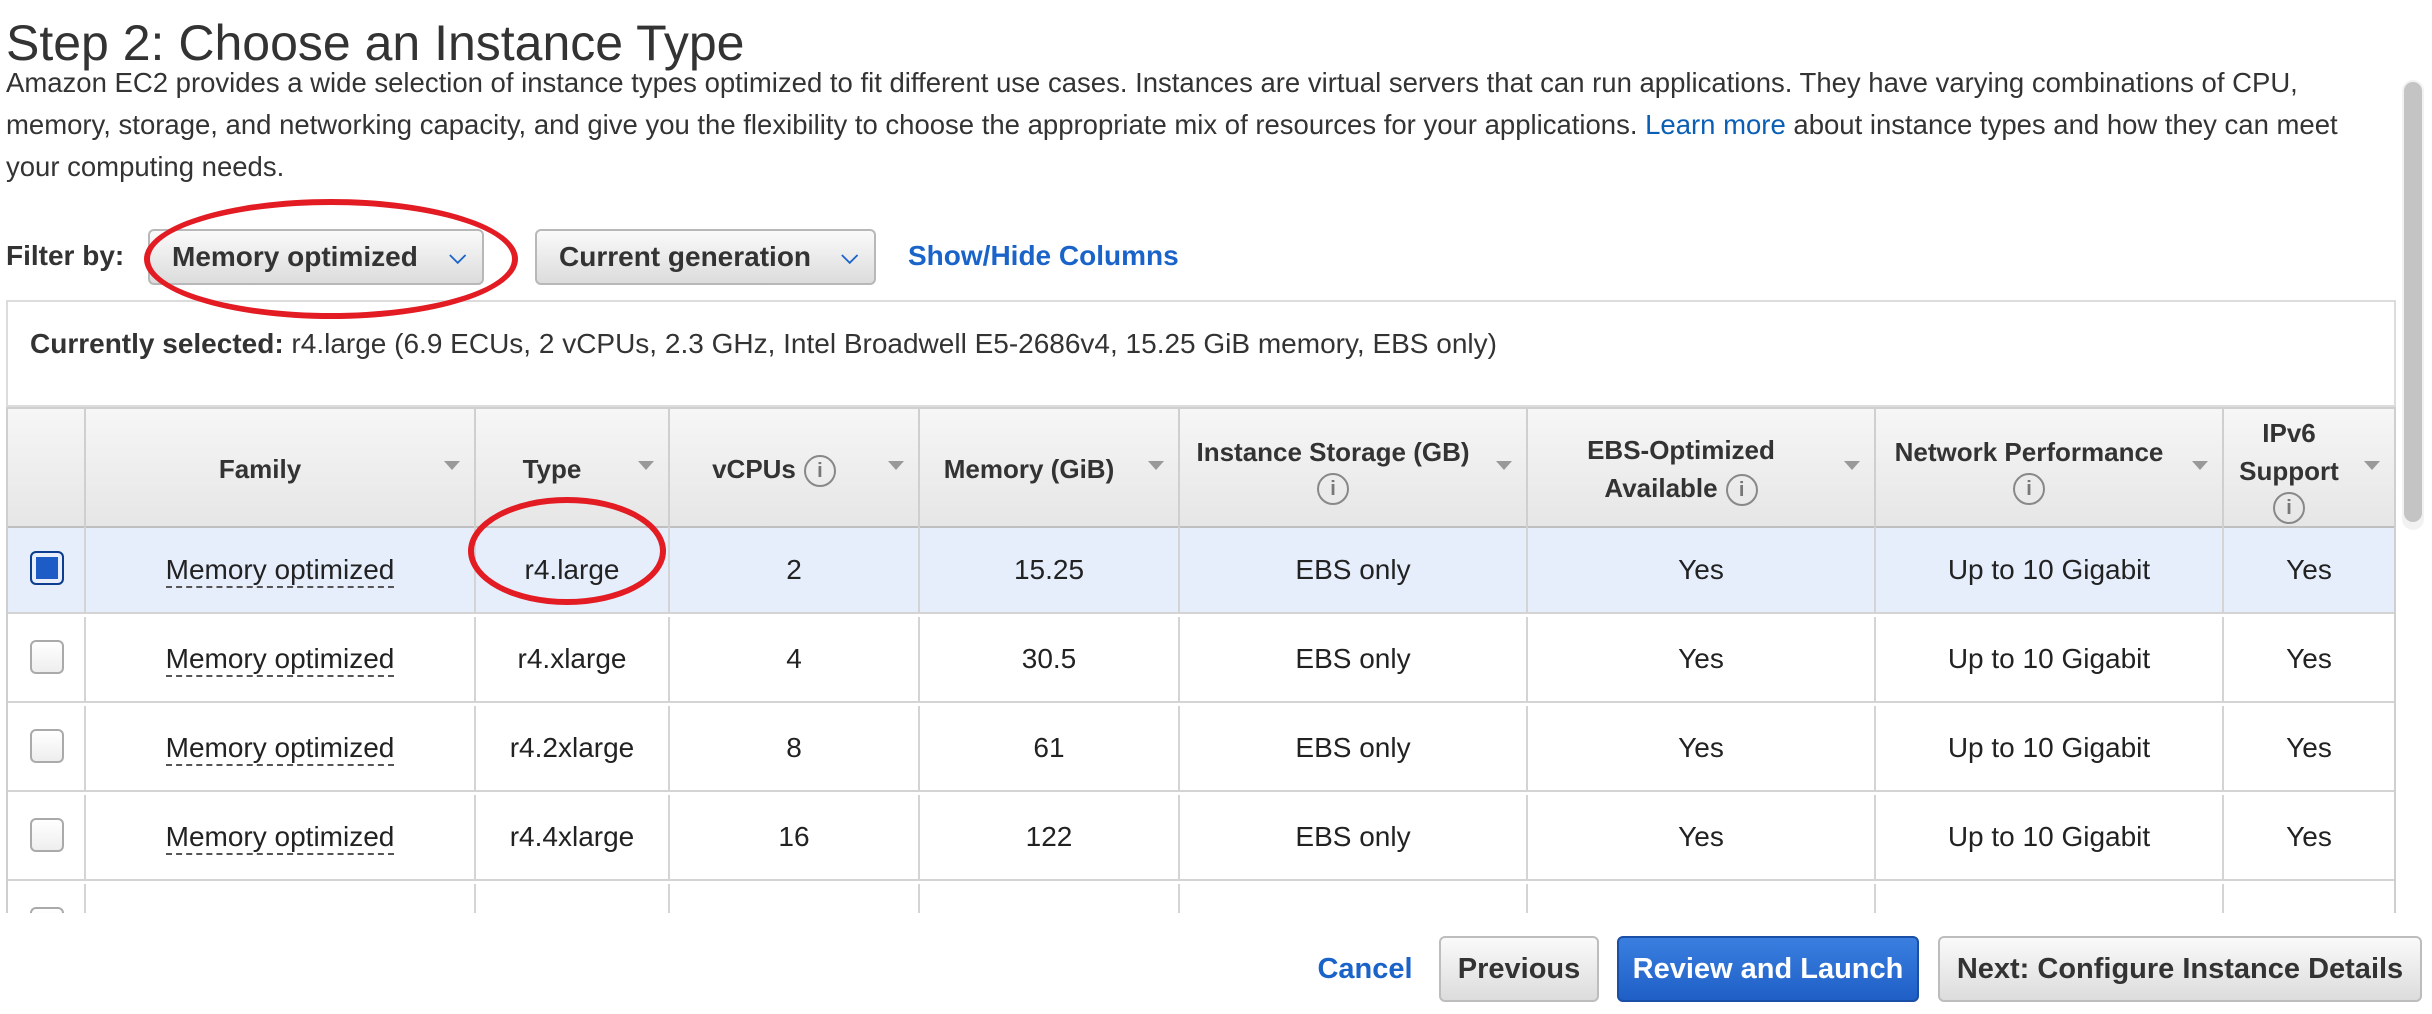  I want to click on cell-type: r4.4xlarge, so click(573, 837).